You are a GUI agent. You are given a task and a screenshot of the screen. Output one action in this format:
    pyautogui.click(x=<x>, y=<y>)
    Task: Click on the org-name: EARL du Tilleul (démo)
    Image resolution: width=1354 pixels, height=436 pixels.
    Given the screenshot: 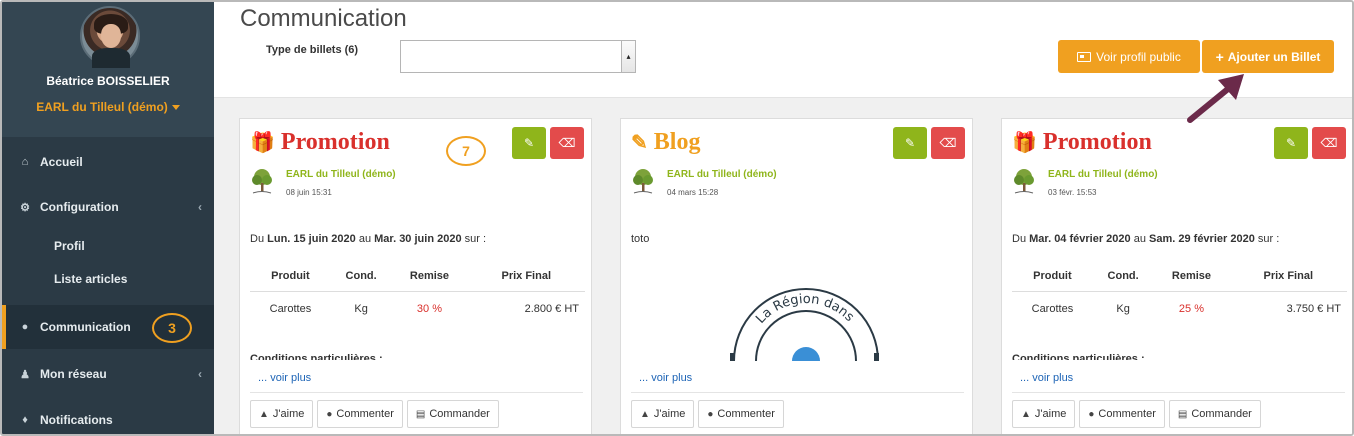 What is the action you would take?
    pyautogui.click(x=102, y=107)
    